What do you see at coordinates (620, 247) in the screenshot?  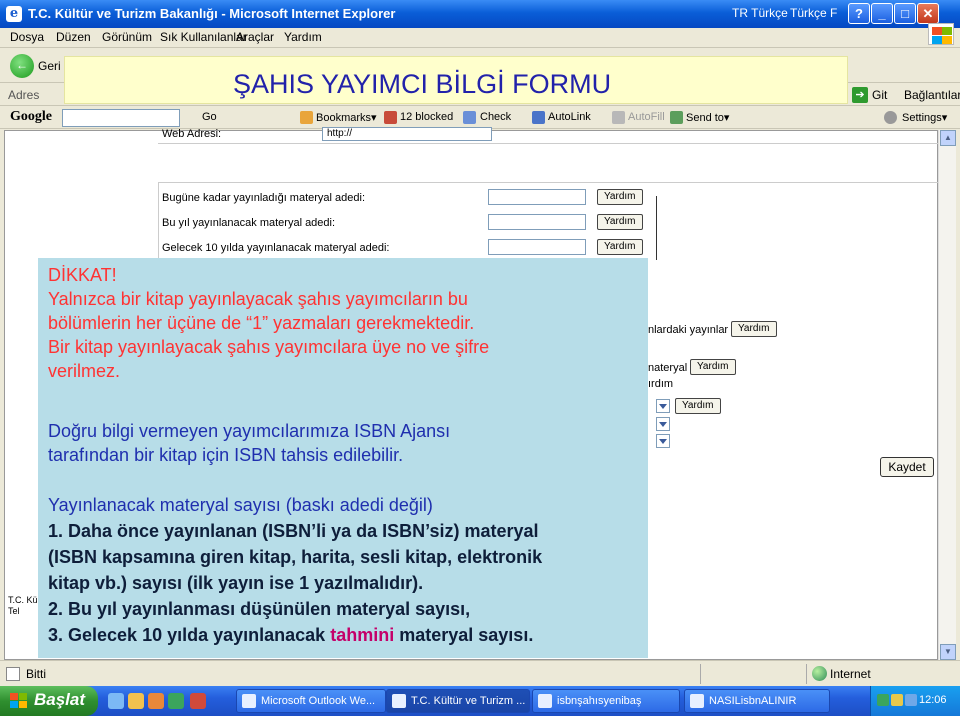 I see `next-ten-years-count-help-button: Yardım` at bounding box center [620, 247].